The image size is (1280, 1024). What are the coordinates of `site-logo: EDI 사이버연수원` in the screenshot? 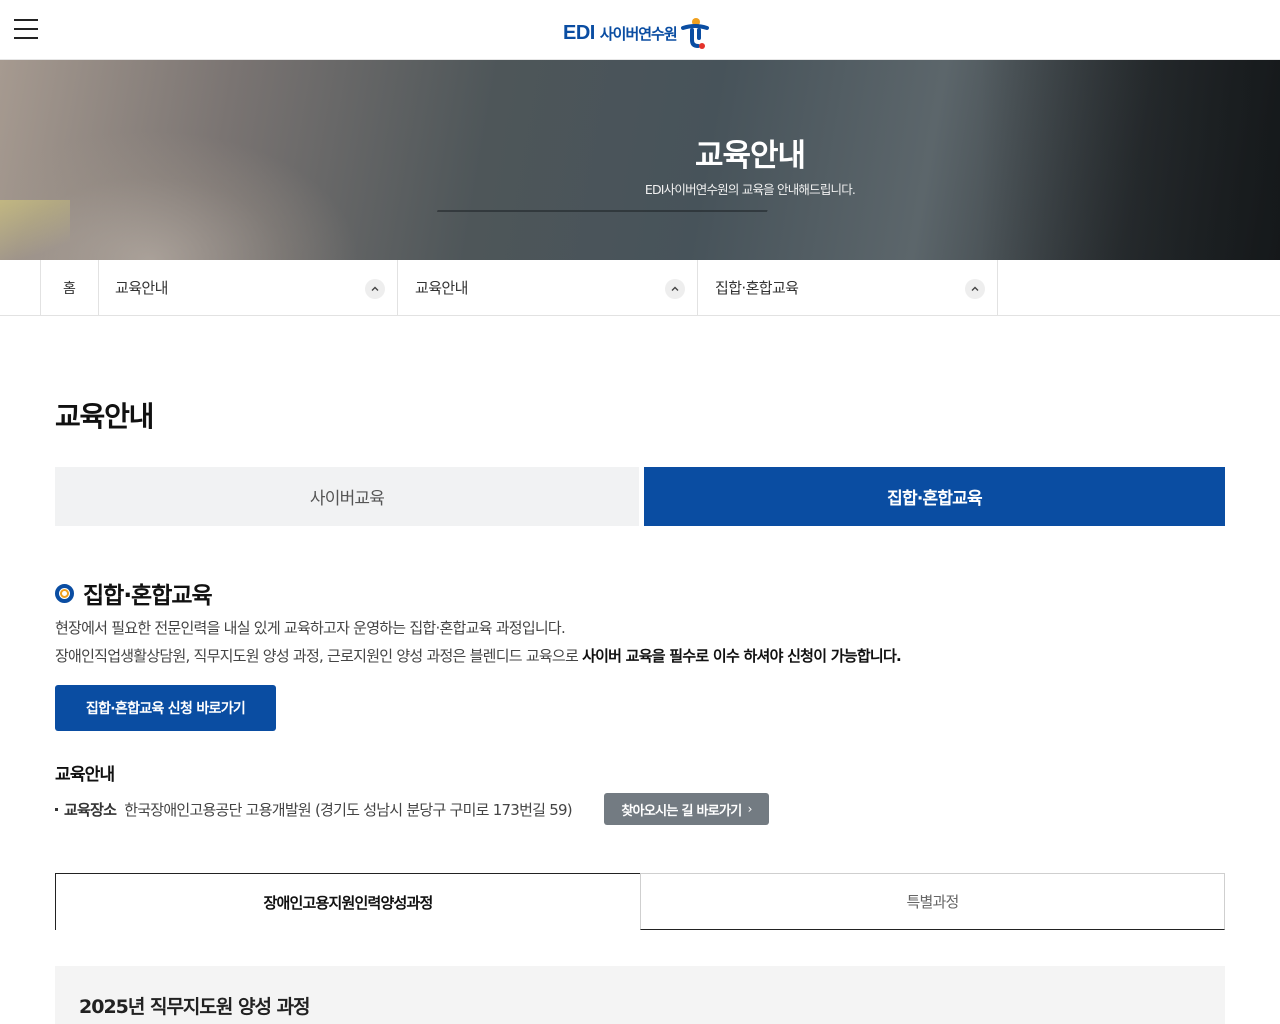 It's located at (636, 33).